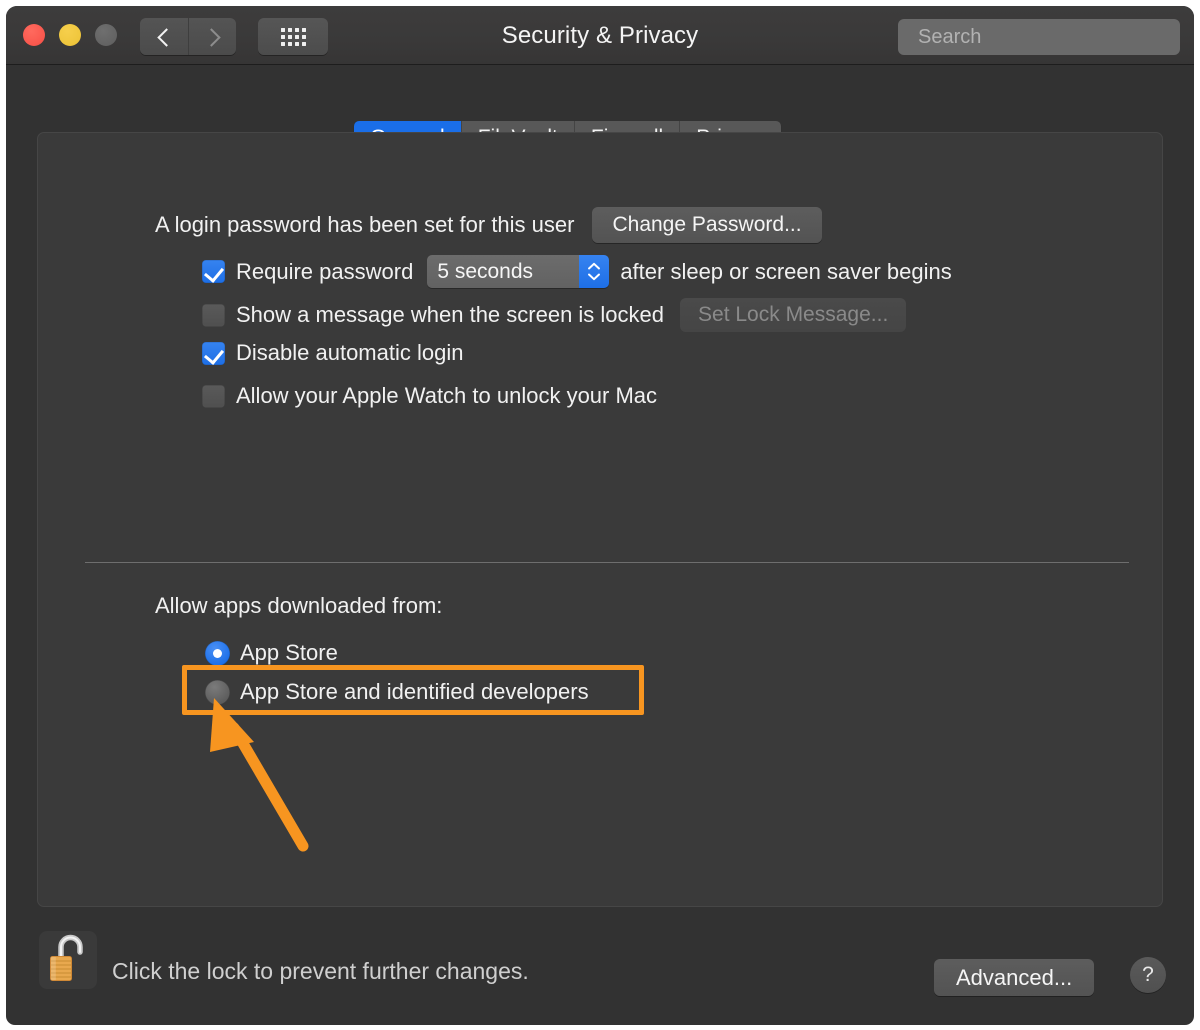 The image size is (1200, 1030). I want to click on stepper-up-down-icon, so click(594, 271).